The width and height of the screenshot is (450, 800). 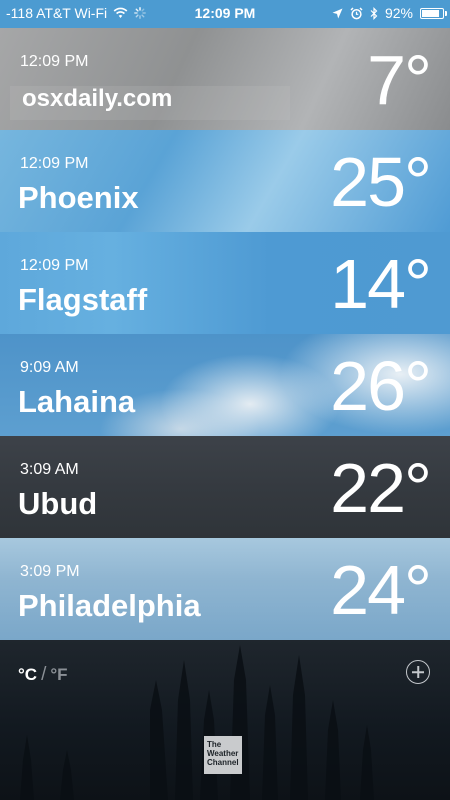 What do you see at coordinates (398, 13) in the screenshot?
I see `battery-percent: 92%` at bounding box center [398, 13].